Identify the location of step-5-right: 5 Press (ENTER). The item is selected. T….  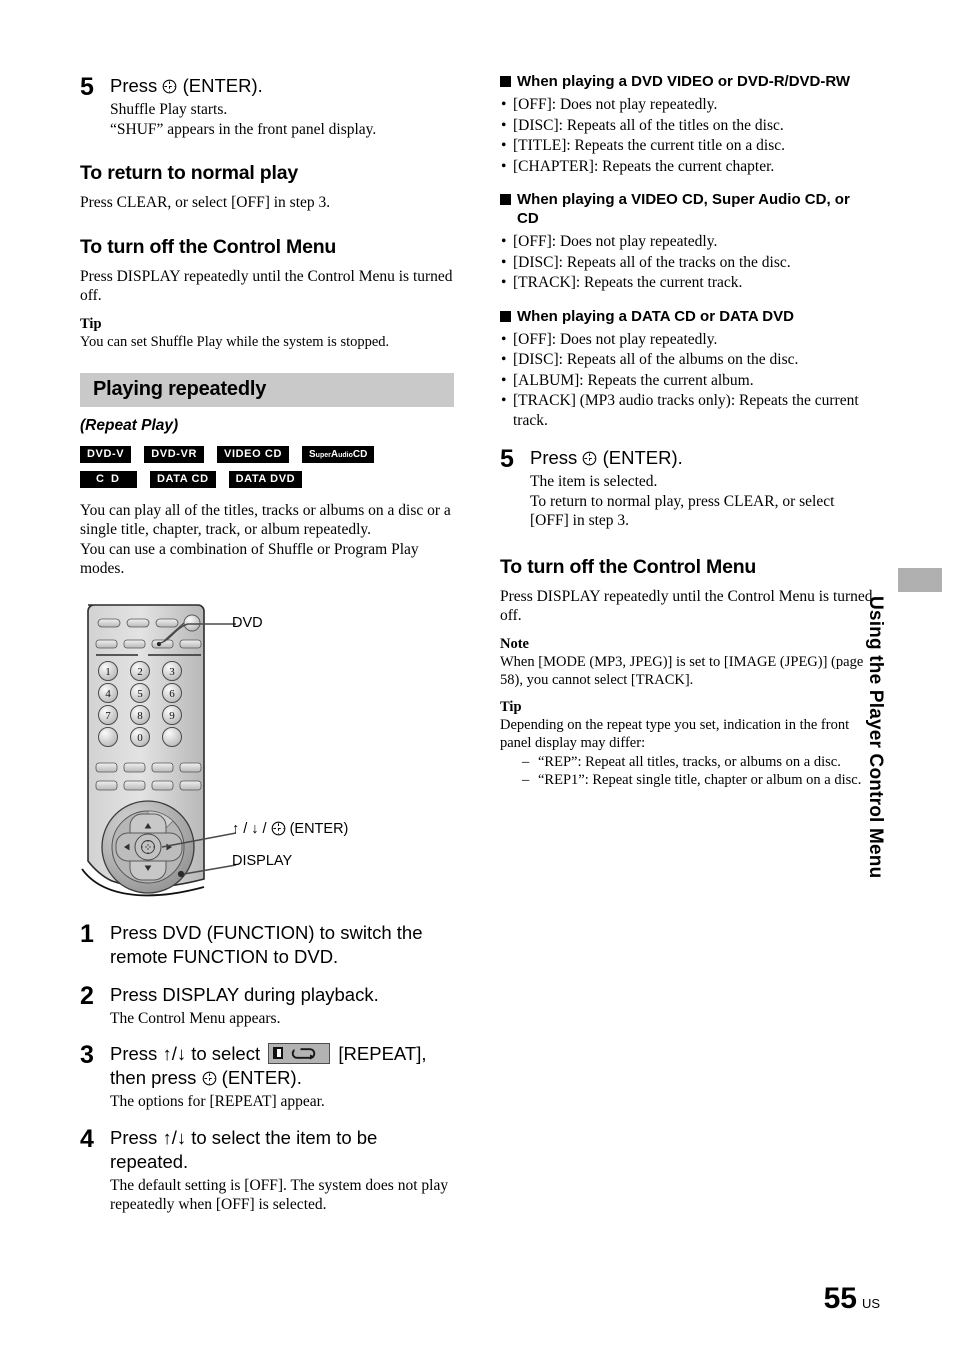
(687, 488).